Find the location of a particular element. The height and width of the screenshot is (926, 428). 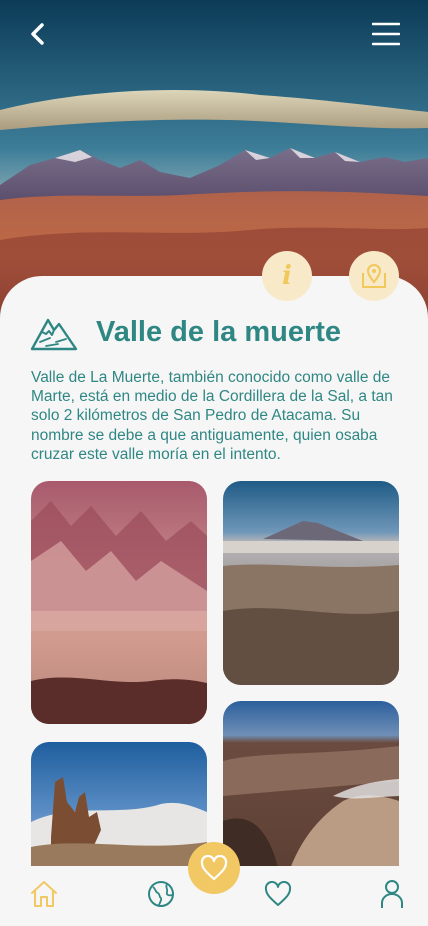

heart-icon is located at coordinates (214, 868).